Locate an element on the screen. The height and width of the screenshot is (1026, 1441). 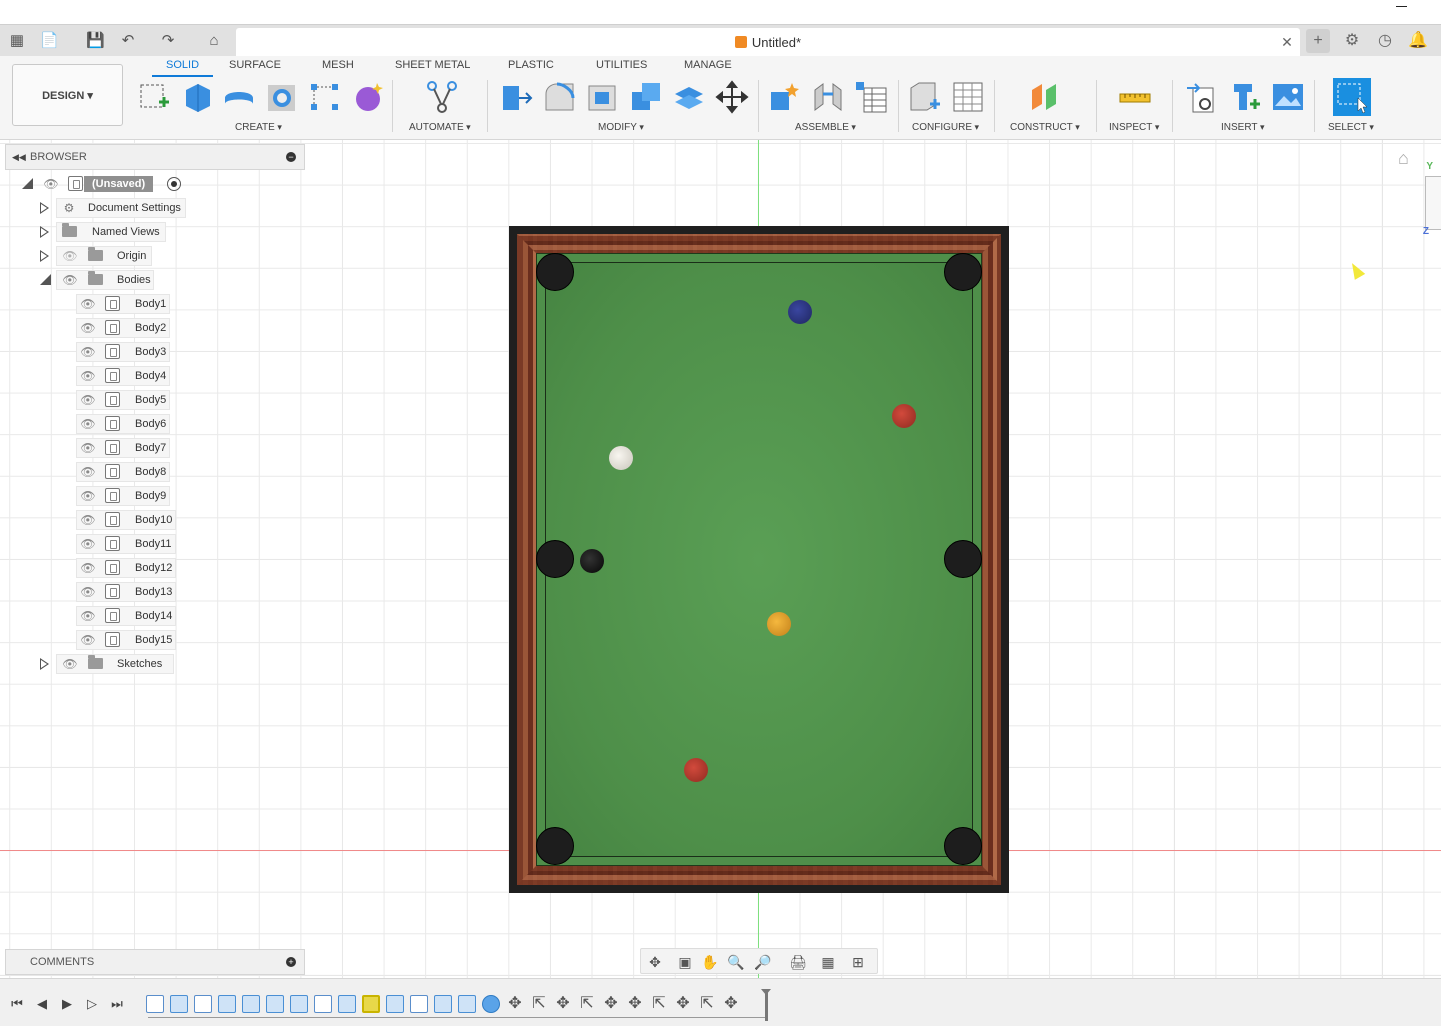
tab-mesh: MESH is located at coordinates (338, 68).